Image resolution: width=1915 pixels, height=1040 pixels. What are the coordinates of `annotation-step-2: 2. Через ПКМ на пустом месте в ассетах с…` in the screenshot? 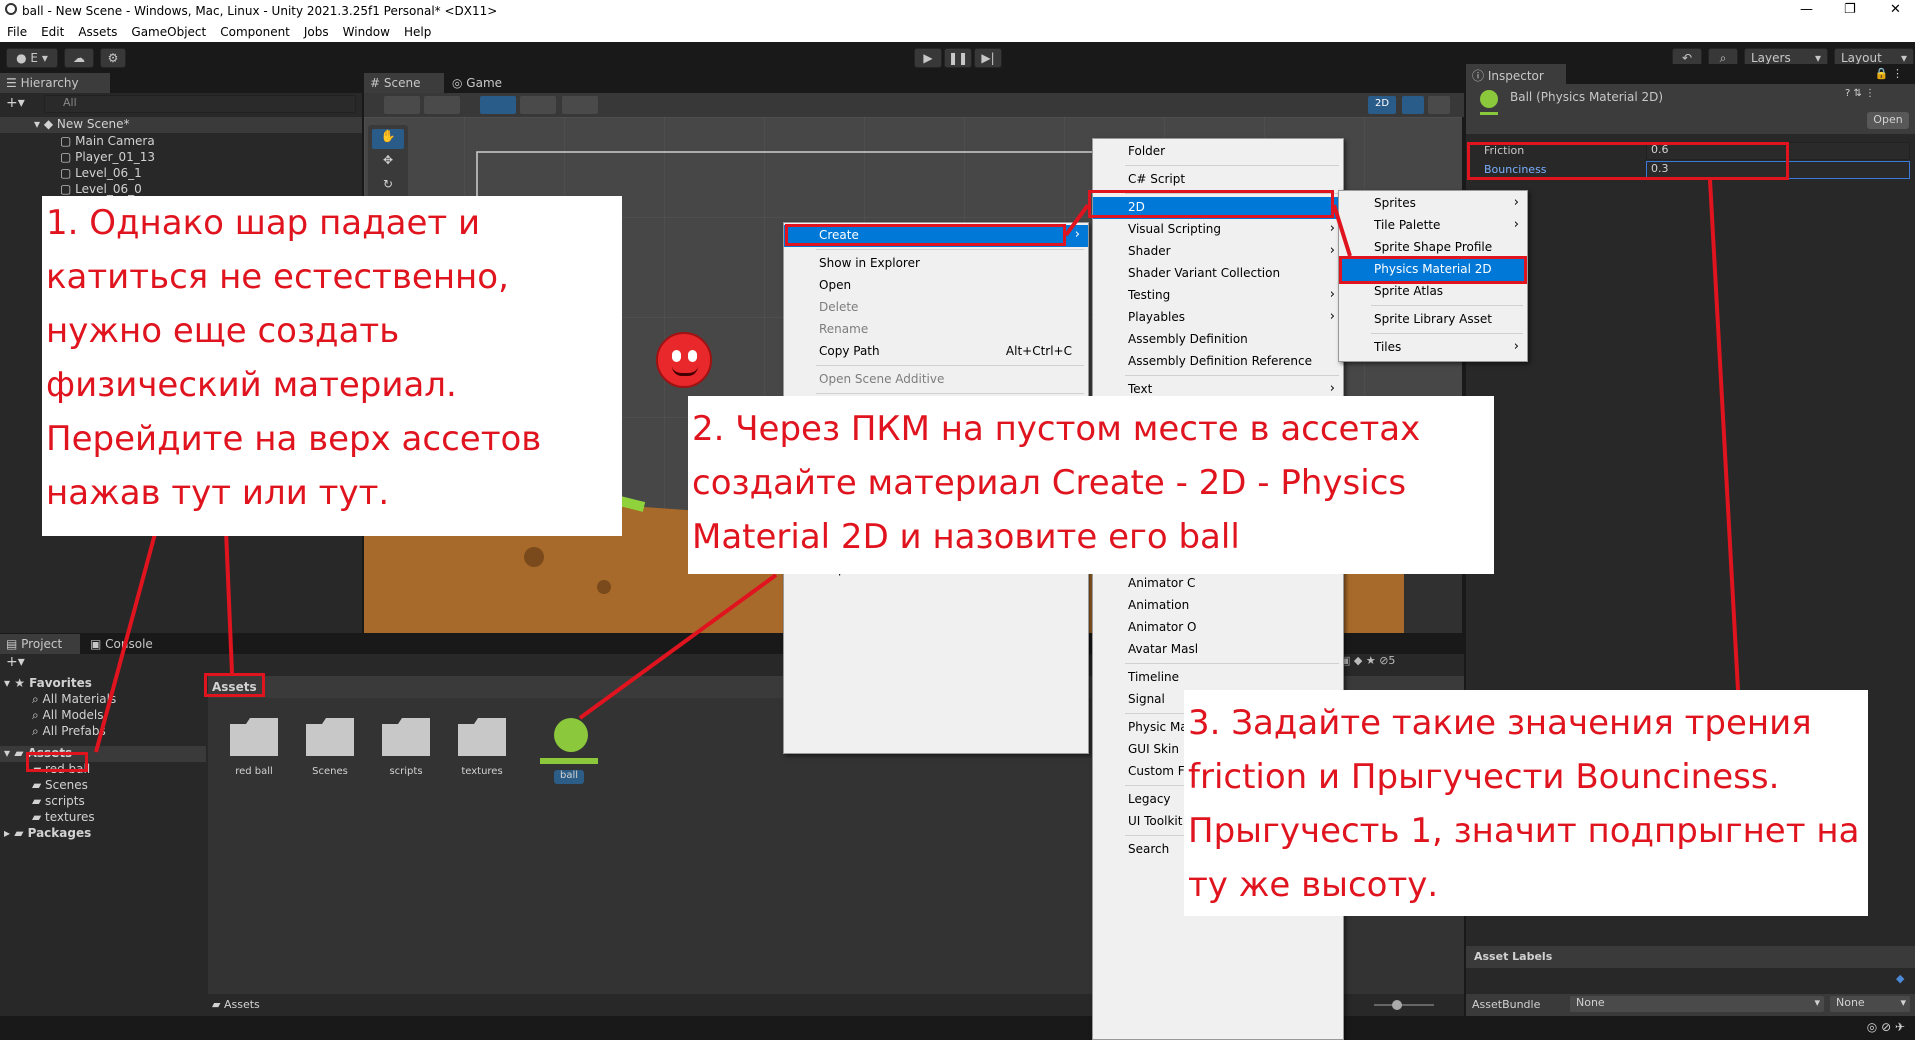 It's located at (1091, 485).